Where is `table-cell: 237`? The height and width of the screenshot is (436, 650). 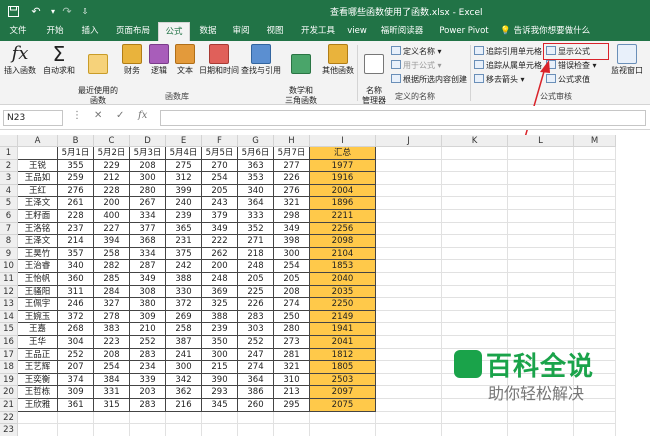 table-cell: 237 is located at coordinates (76, 229).